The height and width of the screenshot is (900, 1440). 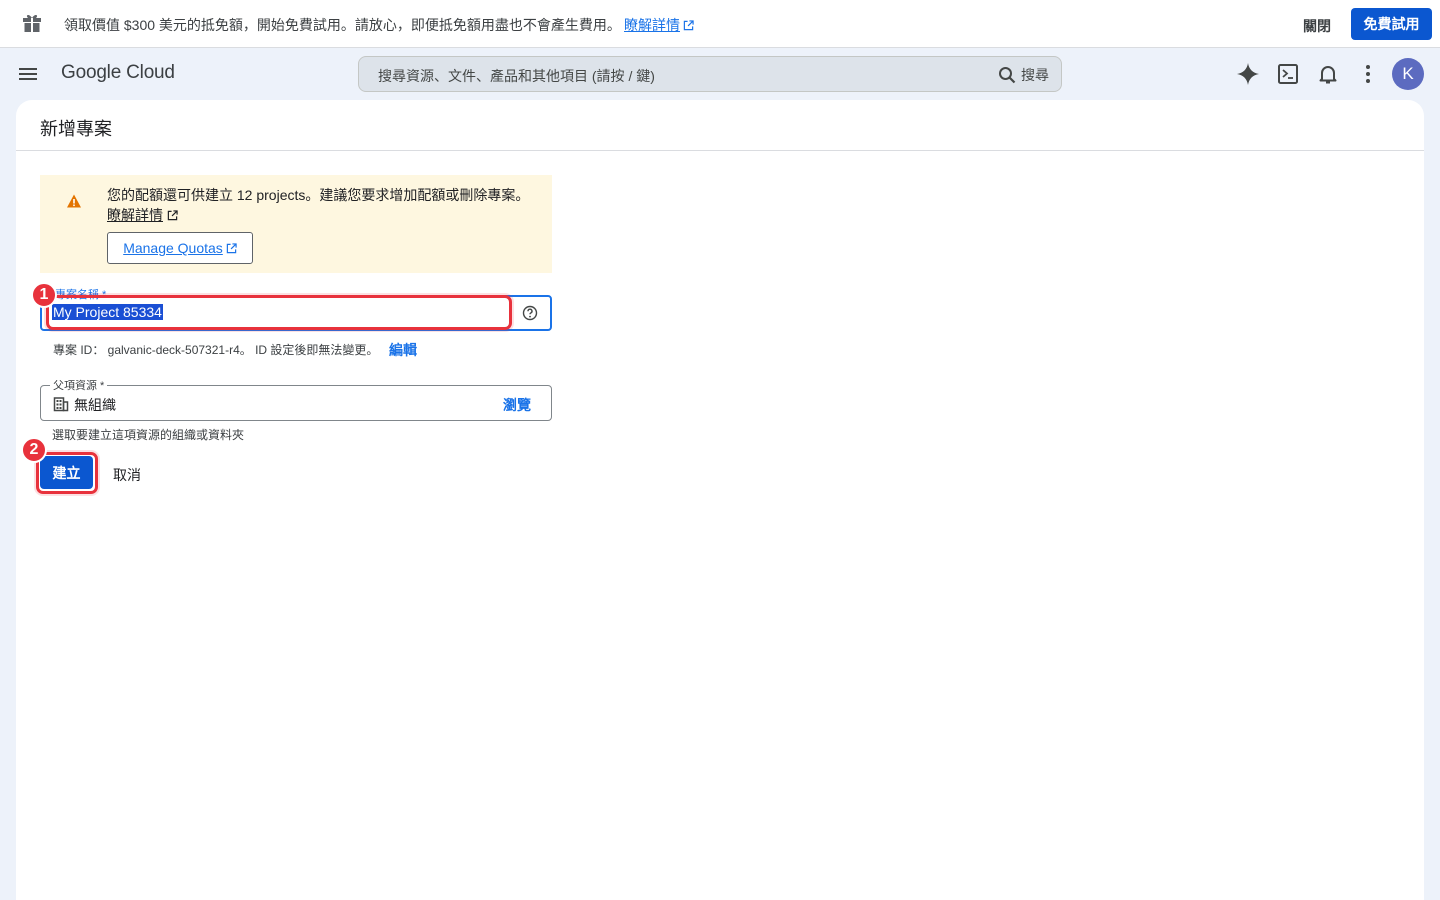 What do you see at coordinates (516, 76) in the screenshot?
I see `search-input: 搜尋資源、文件、產品和其他項目 (請按 / 鍵)` at bounding box center [516, 76].